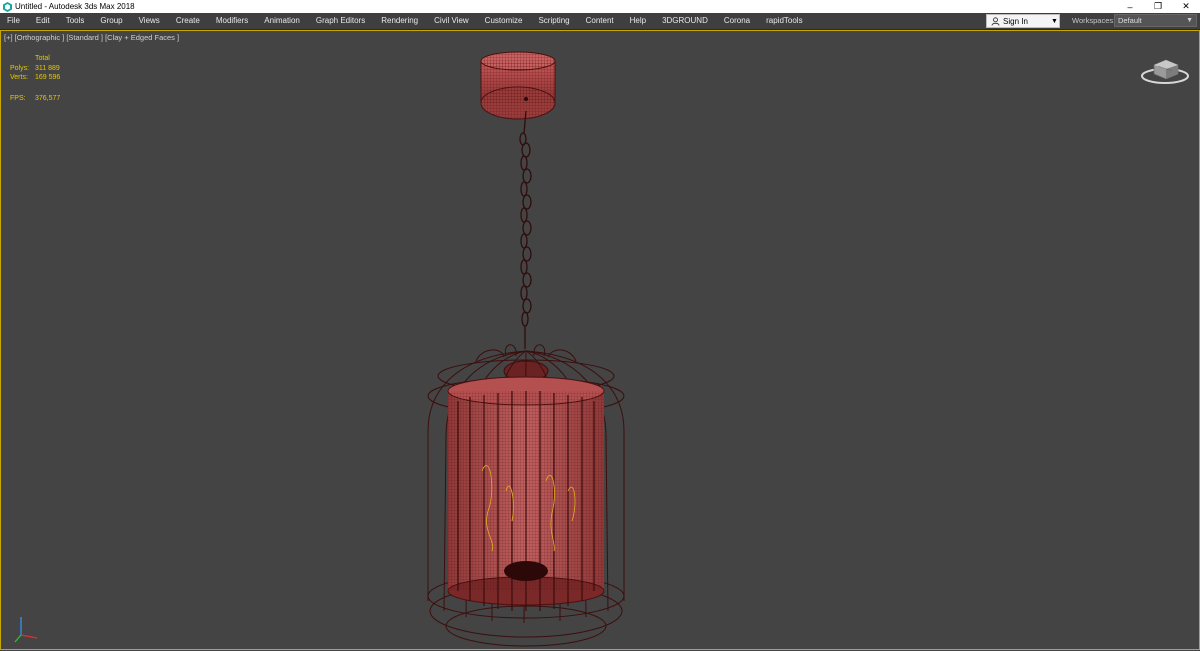 This screenshot has height=651, width=1200. Describe the element at coordinates (43, 21) in the screenshot. I see `menu-edit: Edit` at that location.